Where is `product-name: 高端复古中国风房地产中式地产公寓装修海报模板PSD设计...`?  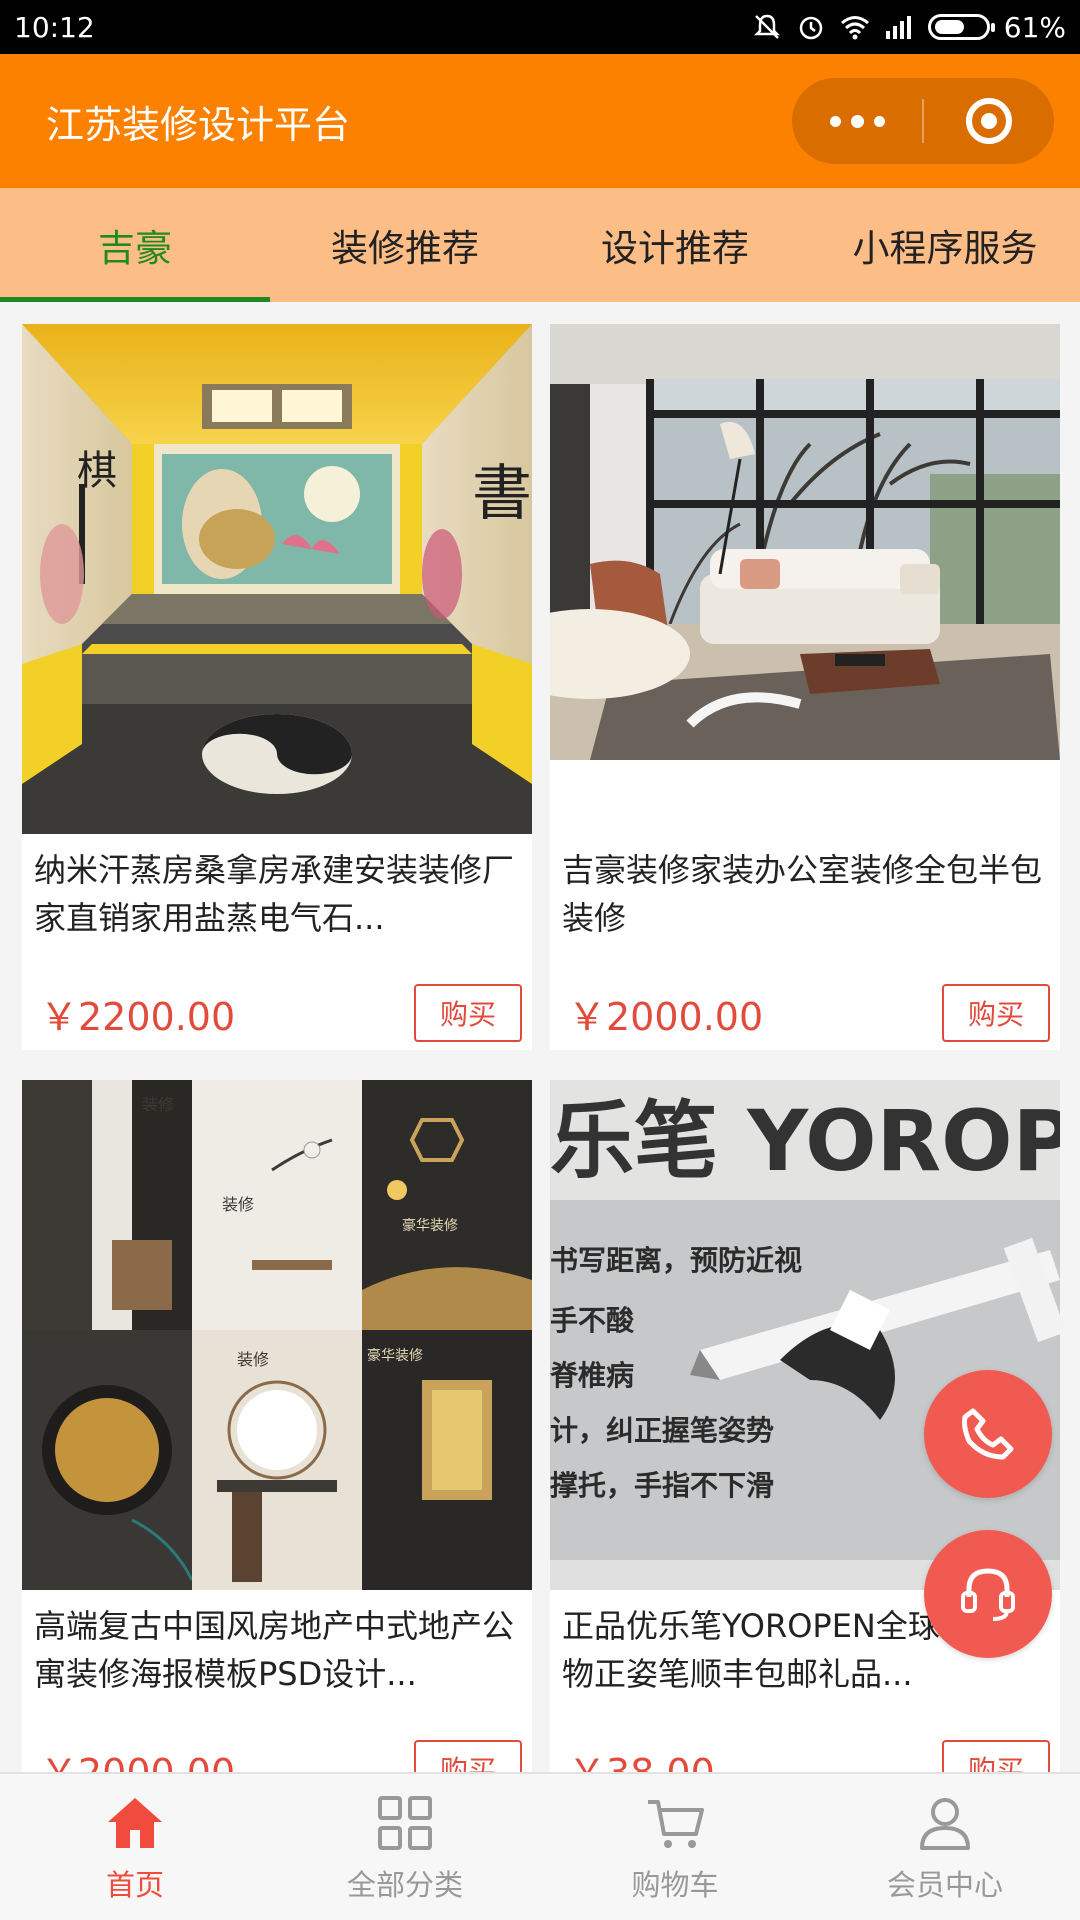
product-name: 高端复古中国风房地产中式地产公寓装修海报模板PSD设计... is located at coordinates (277, 1650).